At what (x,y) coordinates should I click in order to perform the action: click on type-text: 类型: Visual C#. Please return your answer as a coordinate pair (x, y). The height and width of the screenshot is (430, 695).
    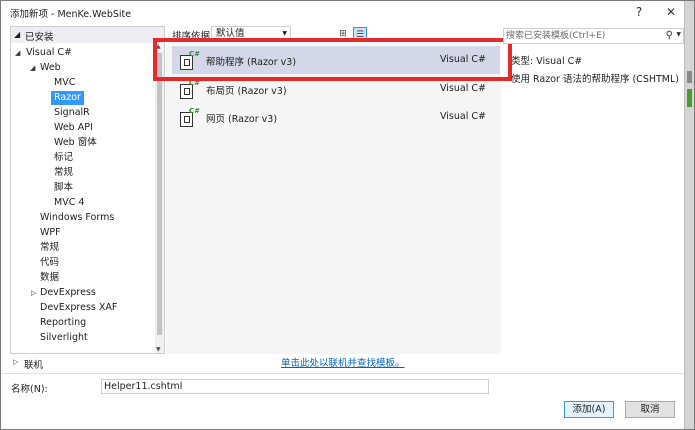
    Looking at the image, I should click on (547, 61).